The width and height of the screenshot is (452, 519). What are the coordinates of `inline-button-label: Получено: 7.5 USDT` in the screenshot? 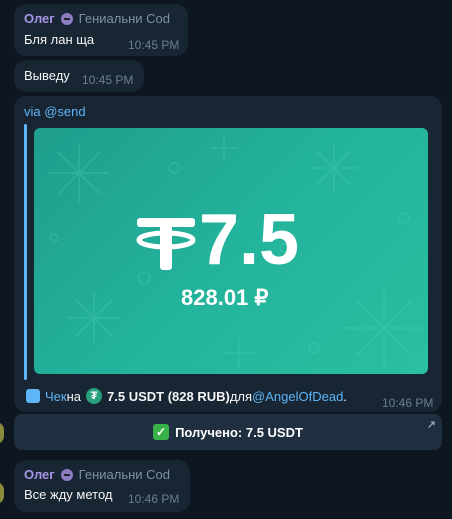 It's located at (239, 432).